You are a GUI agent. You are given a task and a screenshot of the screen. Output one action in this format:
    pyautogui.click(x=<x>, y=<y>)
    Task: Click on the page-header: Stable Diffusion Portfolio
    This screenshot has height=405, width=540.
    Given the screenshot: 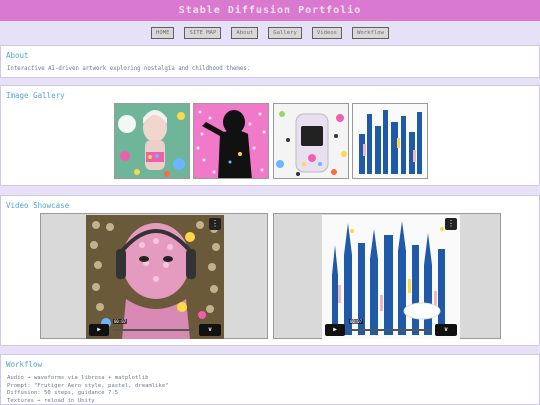 What is the action you would take?
    pyautogui.click(x=270, y=10)
    